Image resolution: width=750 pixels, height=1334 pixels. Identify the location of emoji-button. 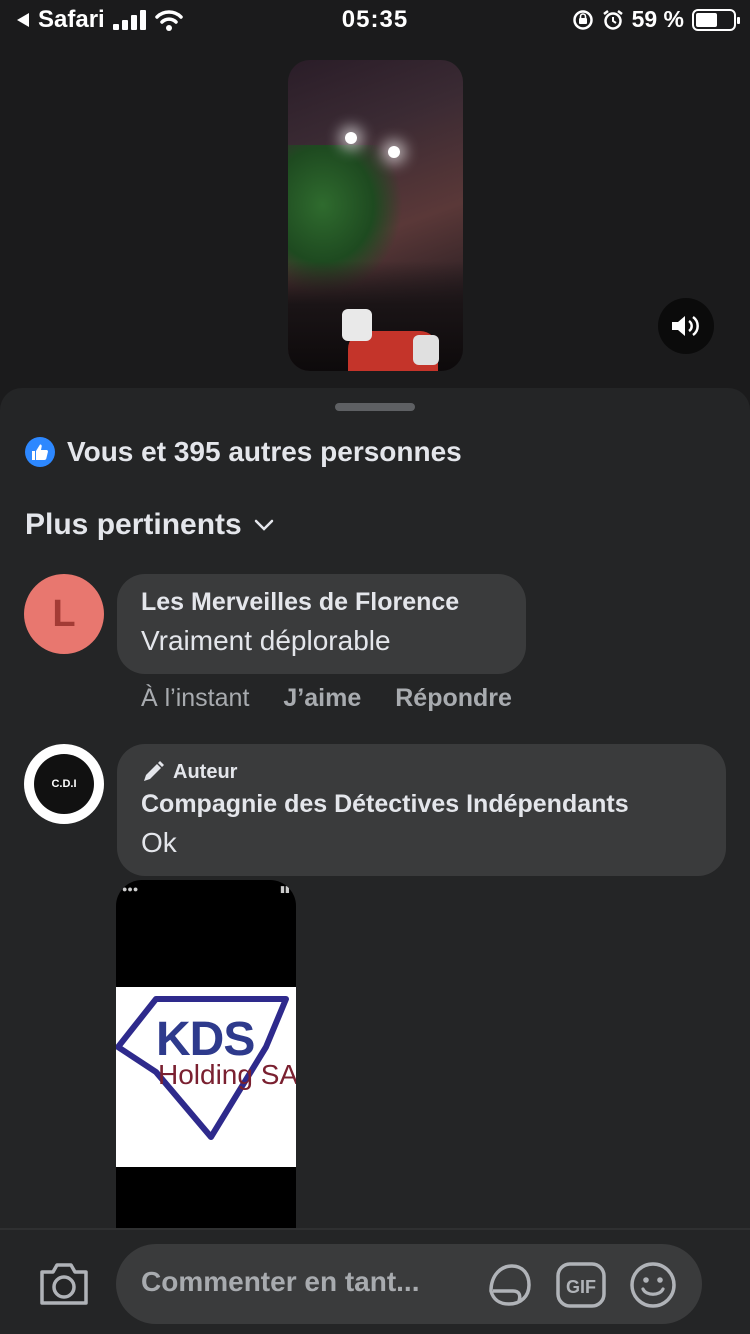
(653, 1285).